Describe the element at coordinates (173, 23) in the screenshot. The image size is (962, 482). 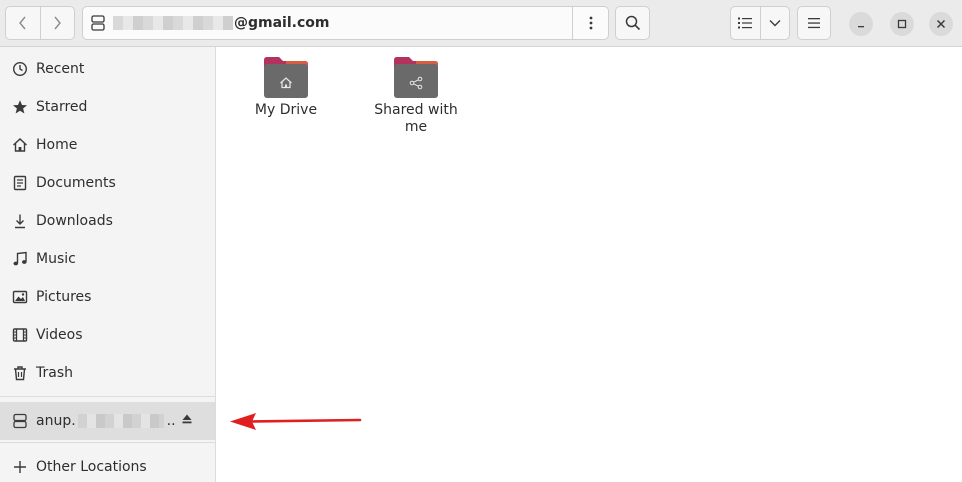
I see `redacted-email` at that location.